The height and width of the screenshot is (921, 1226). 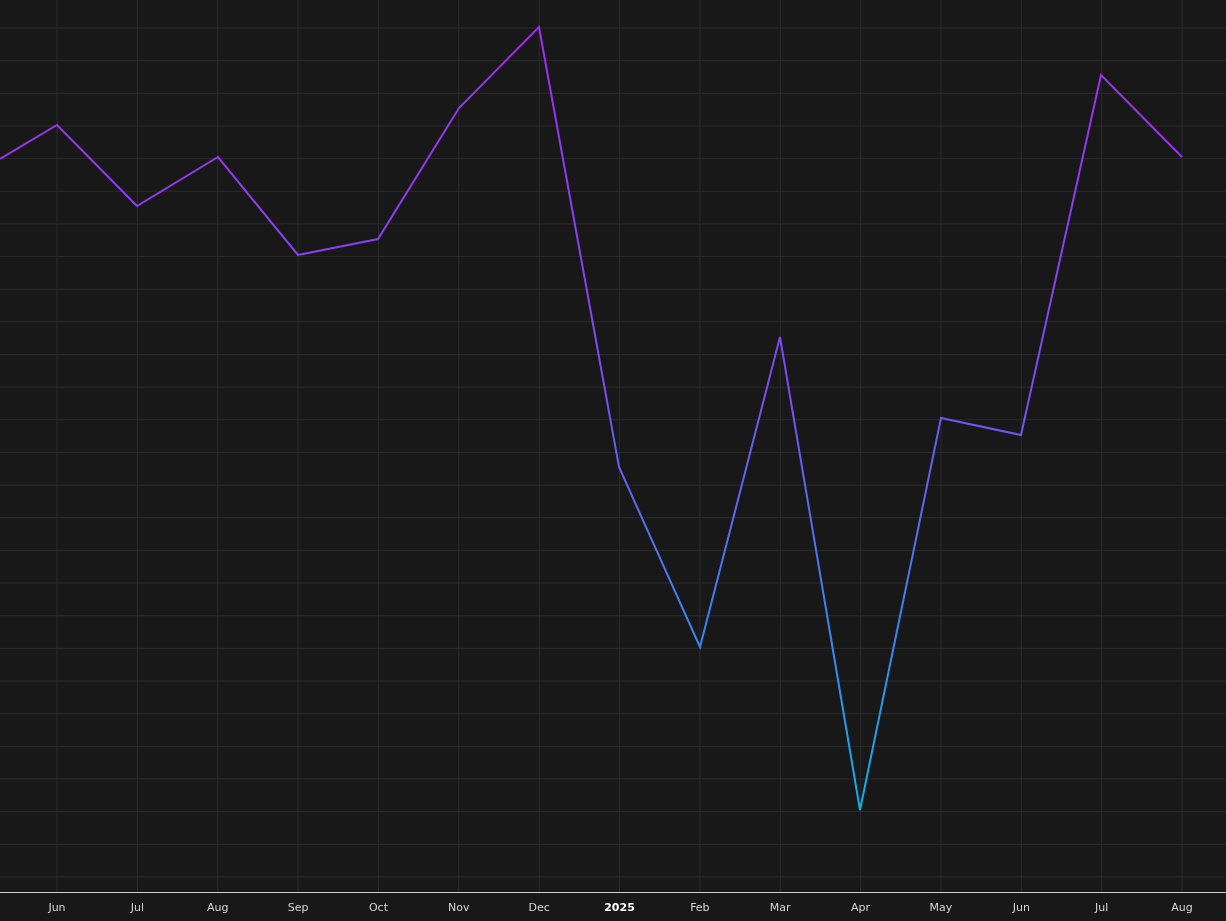 I want to click on axis-label: Dec, so click(x=539, y=907).